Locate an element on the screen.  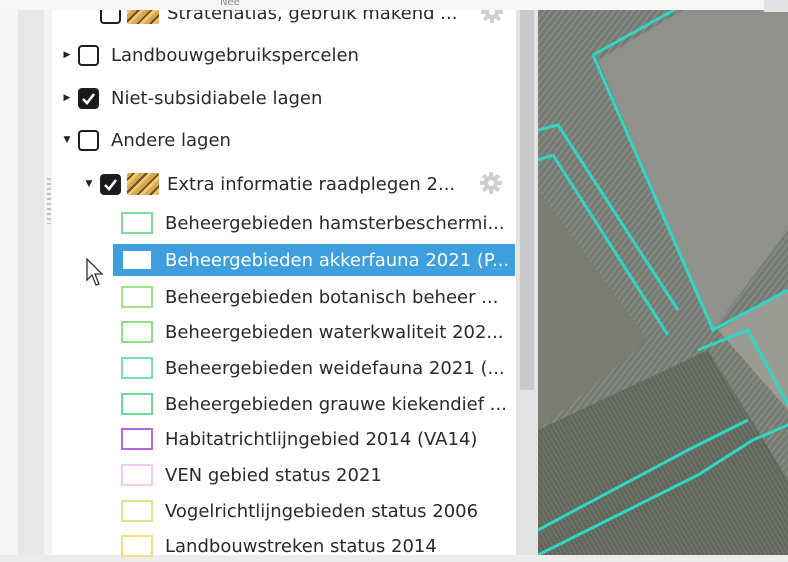
legend-label: Vogelrichtlijngebieden status 2006 is located at coordinates (322, 511).